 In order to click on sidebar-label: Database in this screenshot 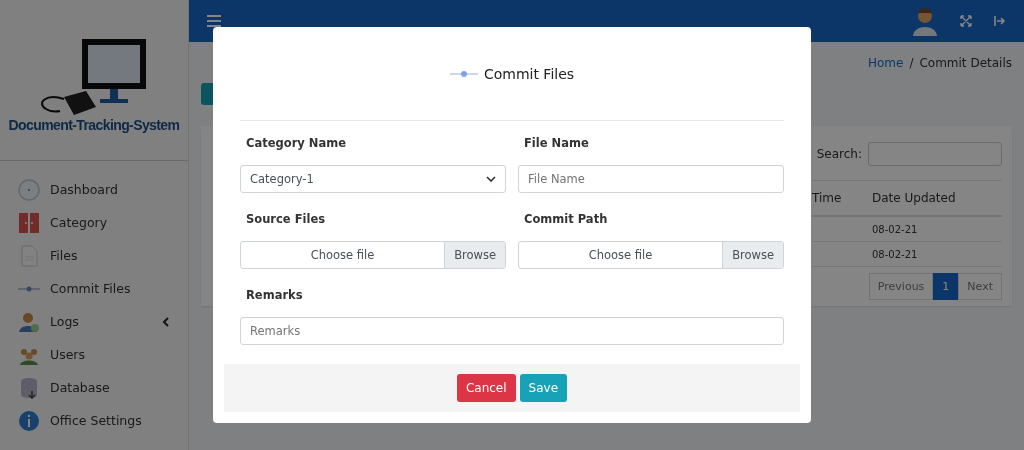, I will do `click(80, 387)`.